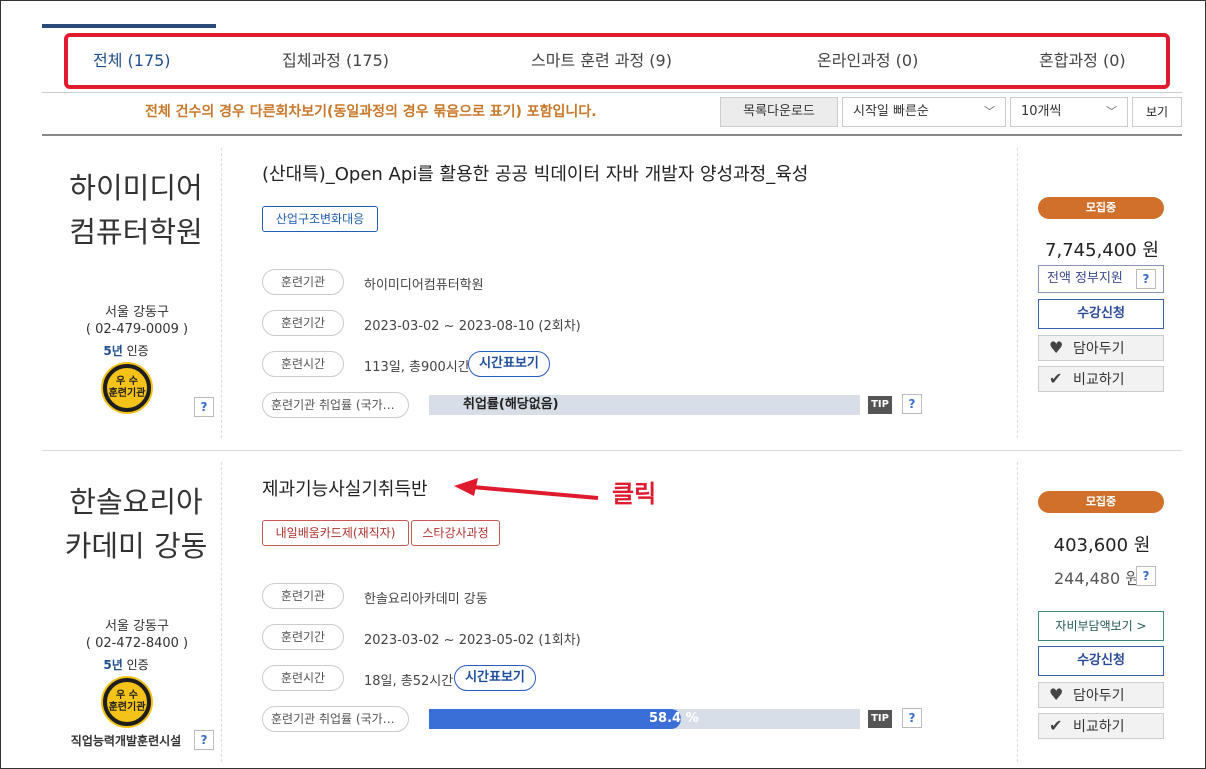  What do you see at coordinates (1146, 576) in the screenshot?
I see `price-help-button: ?` at bounding box center [1146, 576].